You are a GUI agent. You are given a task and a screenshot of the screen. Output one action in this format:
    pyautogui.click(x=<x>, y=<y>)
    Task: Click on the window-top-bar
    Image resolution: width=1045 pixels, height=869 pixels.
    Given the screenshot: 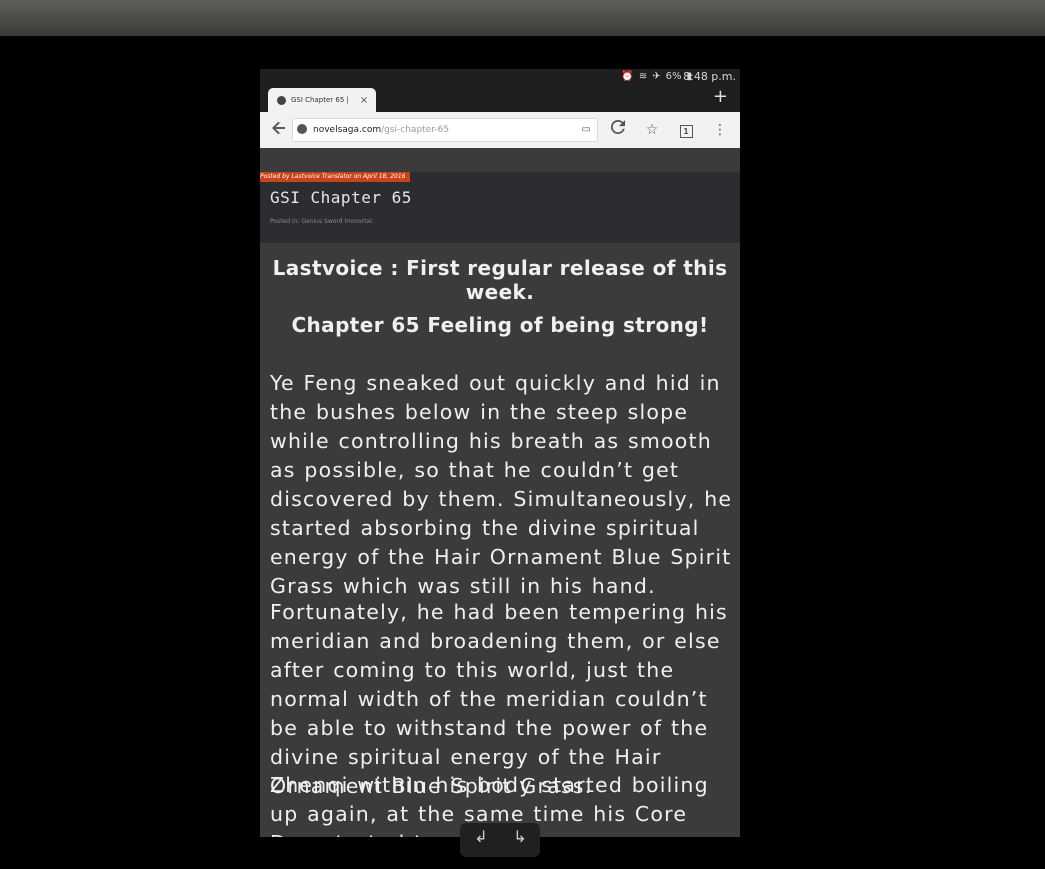 What is the action you would take?
    pyautogui.click(x=522, y=18)
    